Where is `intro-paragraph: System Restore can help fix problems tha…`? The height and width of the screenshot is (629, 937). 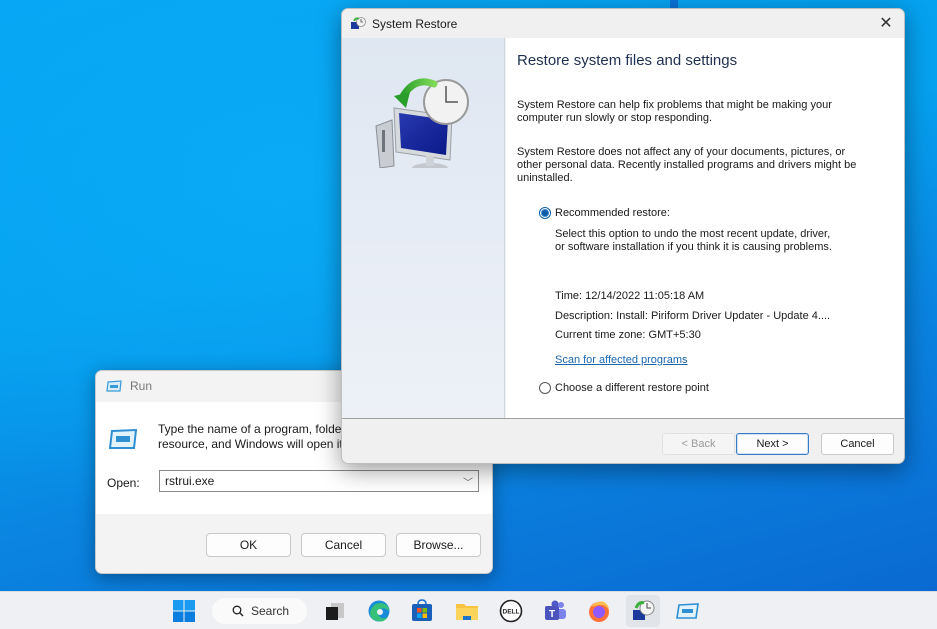
intro-paragraph: System Restore can help fix problems tha… is located at coordinates (707, 112).